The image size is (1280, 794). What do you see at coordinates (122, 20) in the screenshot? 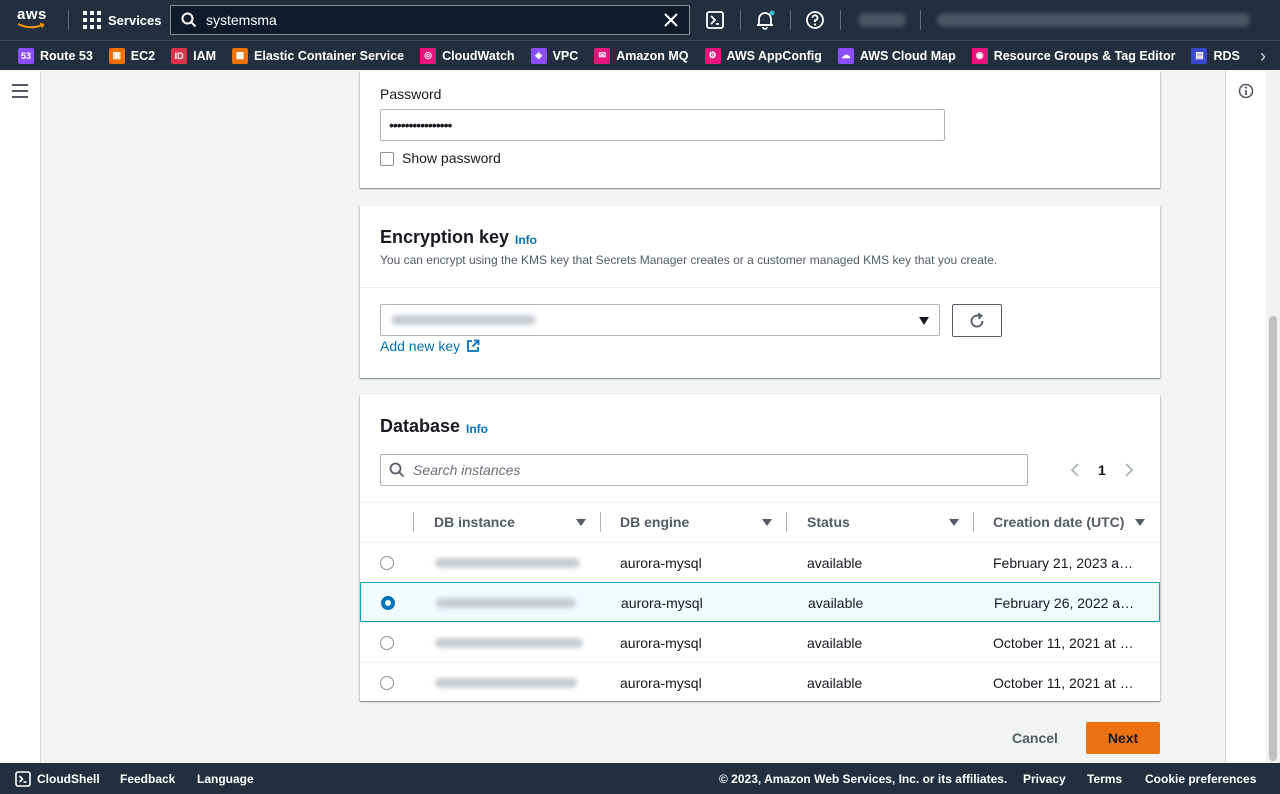
I see `services-menu-button: Services` at bounding box center [122, 20].